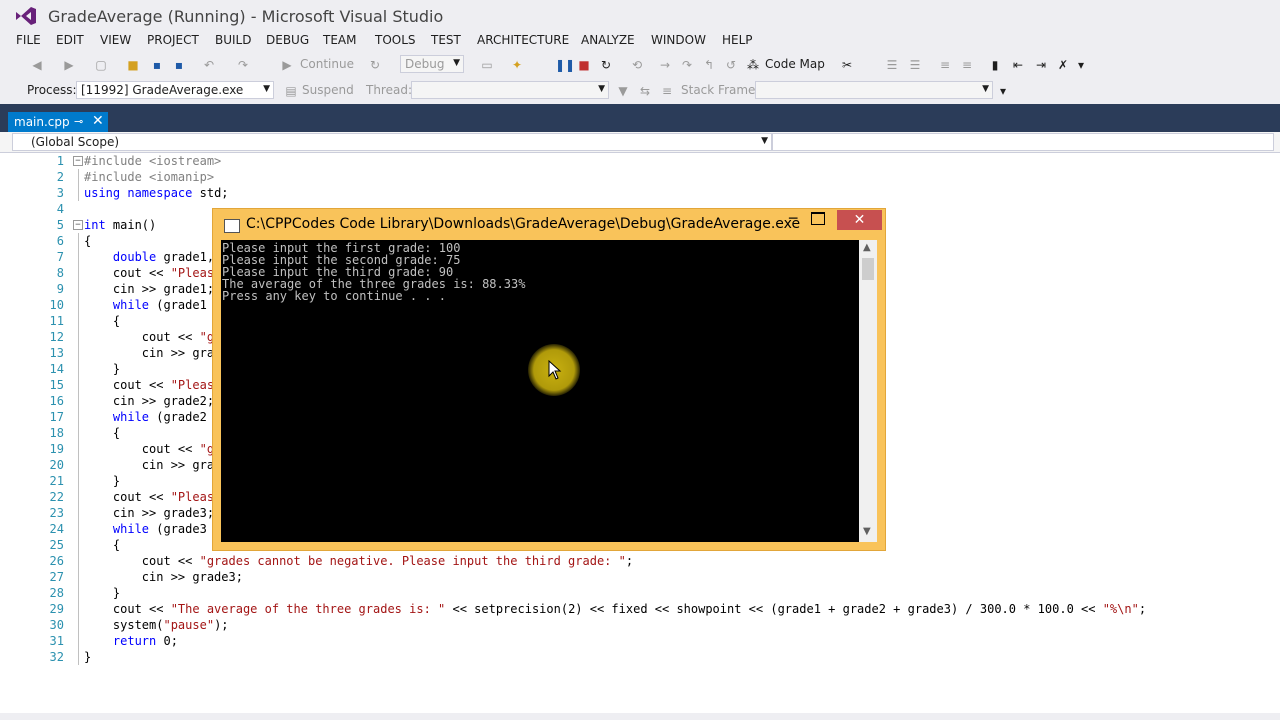 The image size is (1280, 720). I want to click on thread-select: ▼, so click(510, 90).